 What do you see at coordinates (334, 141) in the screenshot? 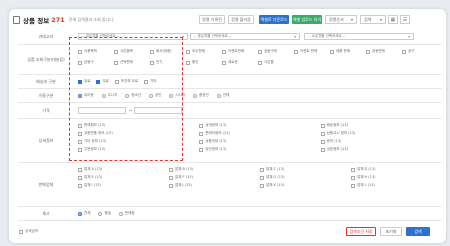
I see `option-label: 문의 (13)` at bounding box center [334, 141].